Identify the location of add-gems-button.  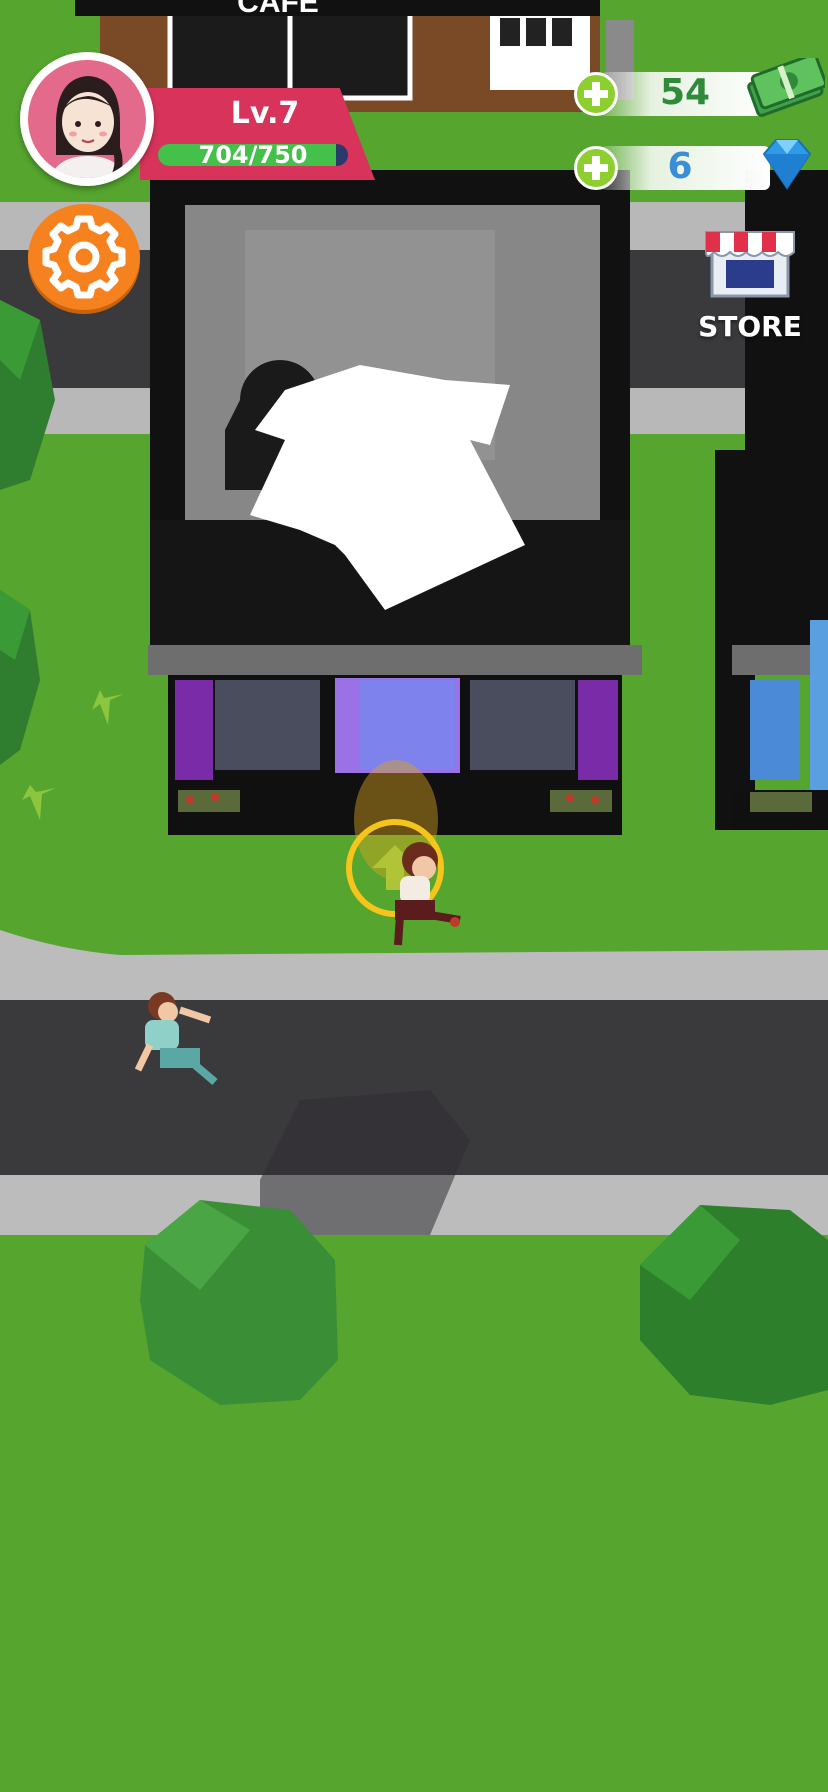
(596, 168).